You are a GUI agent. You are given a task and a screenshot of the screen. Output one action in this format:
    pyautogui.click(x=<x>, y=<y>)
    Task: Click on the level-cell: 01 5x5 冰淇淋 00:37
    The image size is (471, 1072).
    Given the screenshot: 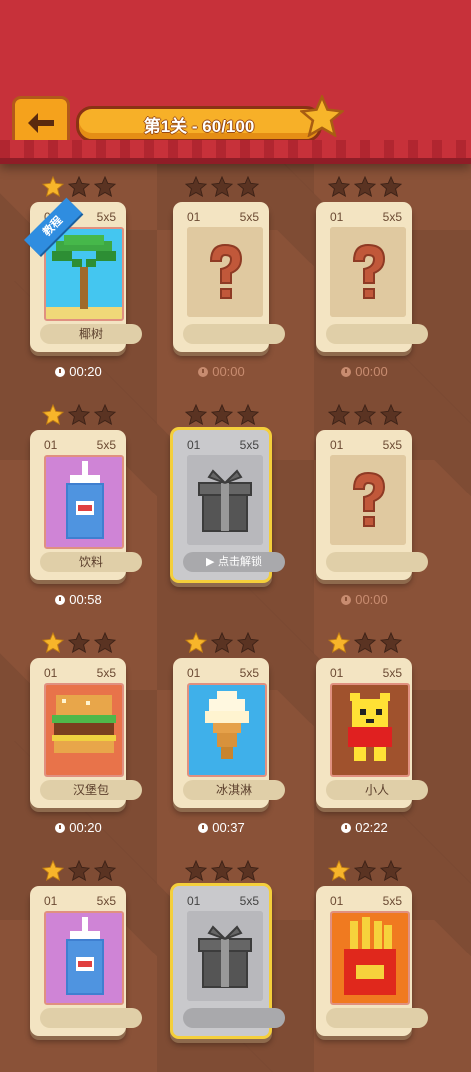 What is the action you would take?
    pyautogui.click(x=221, y=729)
    